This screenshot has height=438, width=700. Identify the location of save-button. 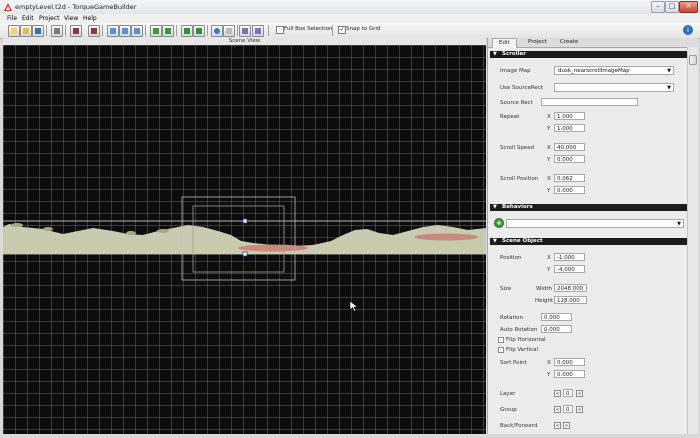
(38, 31).